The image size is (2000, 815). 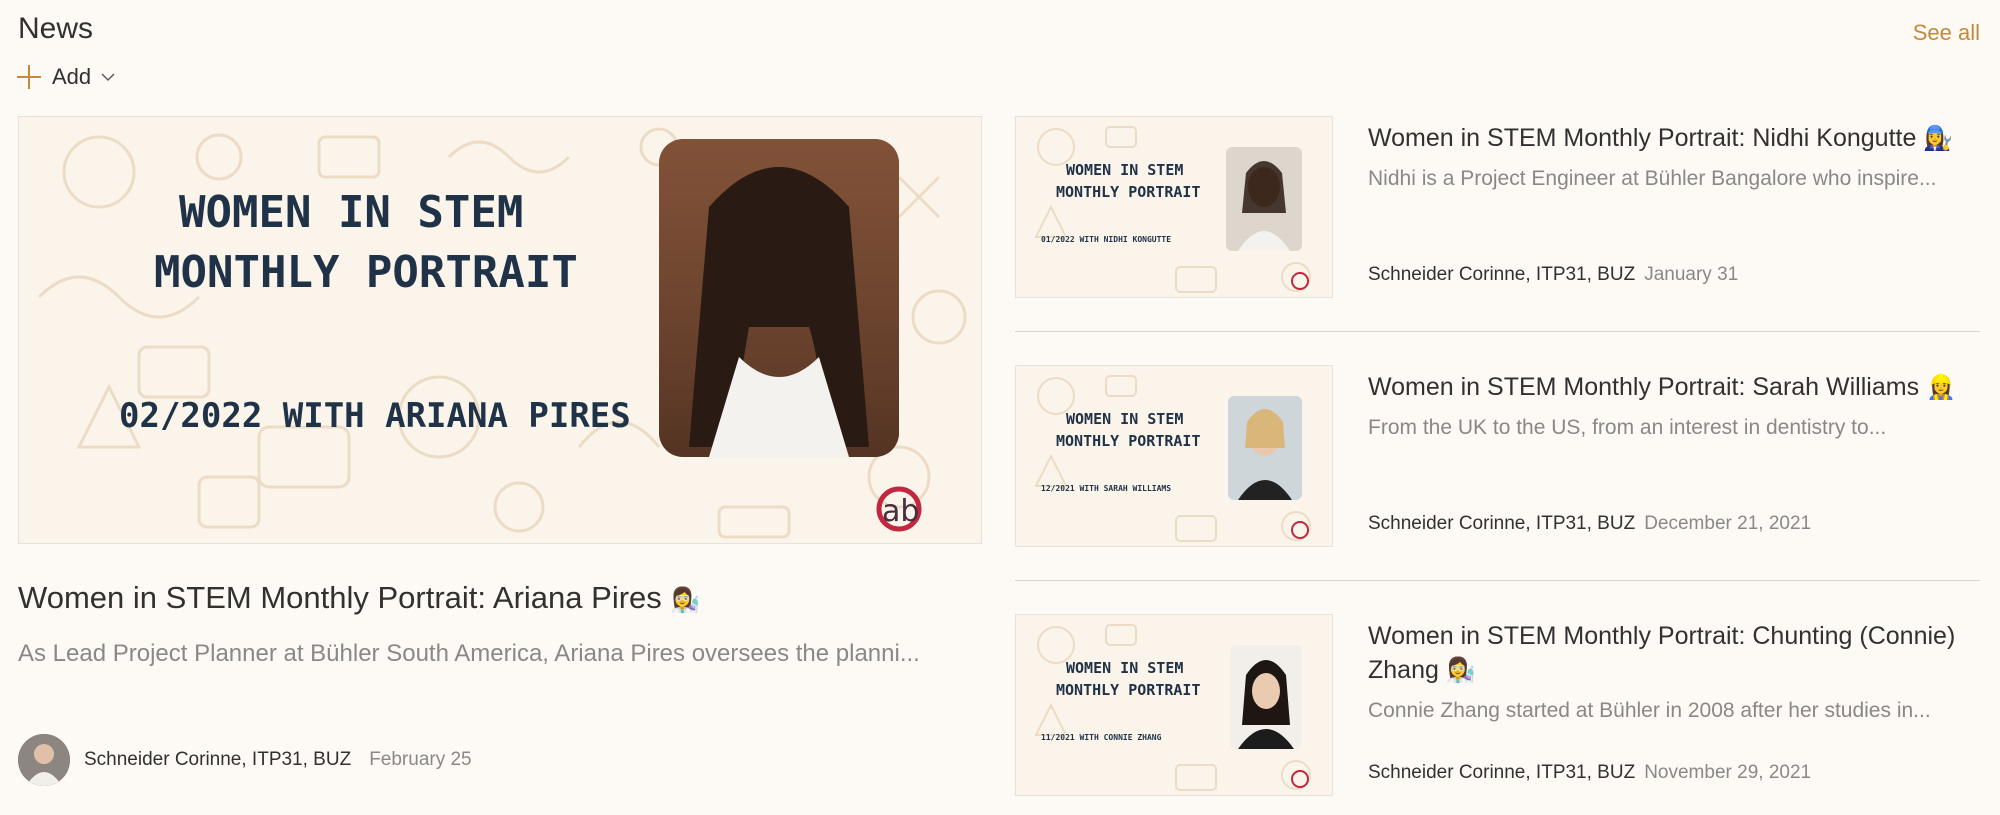 I want to click on card-meta: Schneider Corinne, ITP31, BUZ January 31, so click(x=1553, y=275).